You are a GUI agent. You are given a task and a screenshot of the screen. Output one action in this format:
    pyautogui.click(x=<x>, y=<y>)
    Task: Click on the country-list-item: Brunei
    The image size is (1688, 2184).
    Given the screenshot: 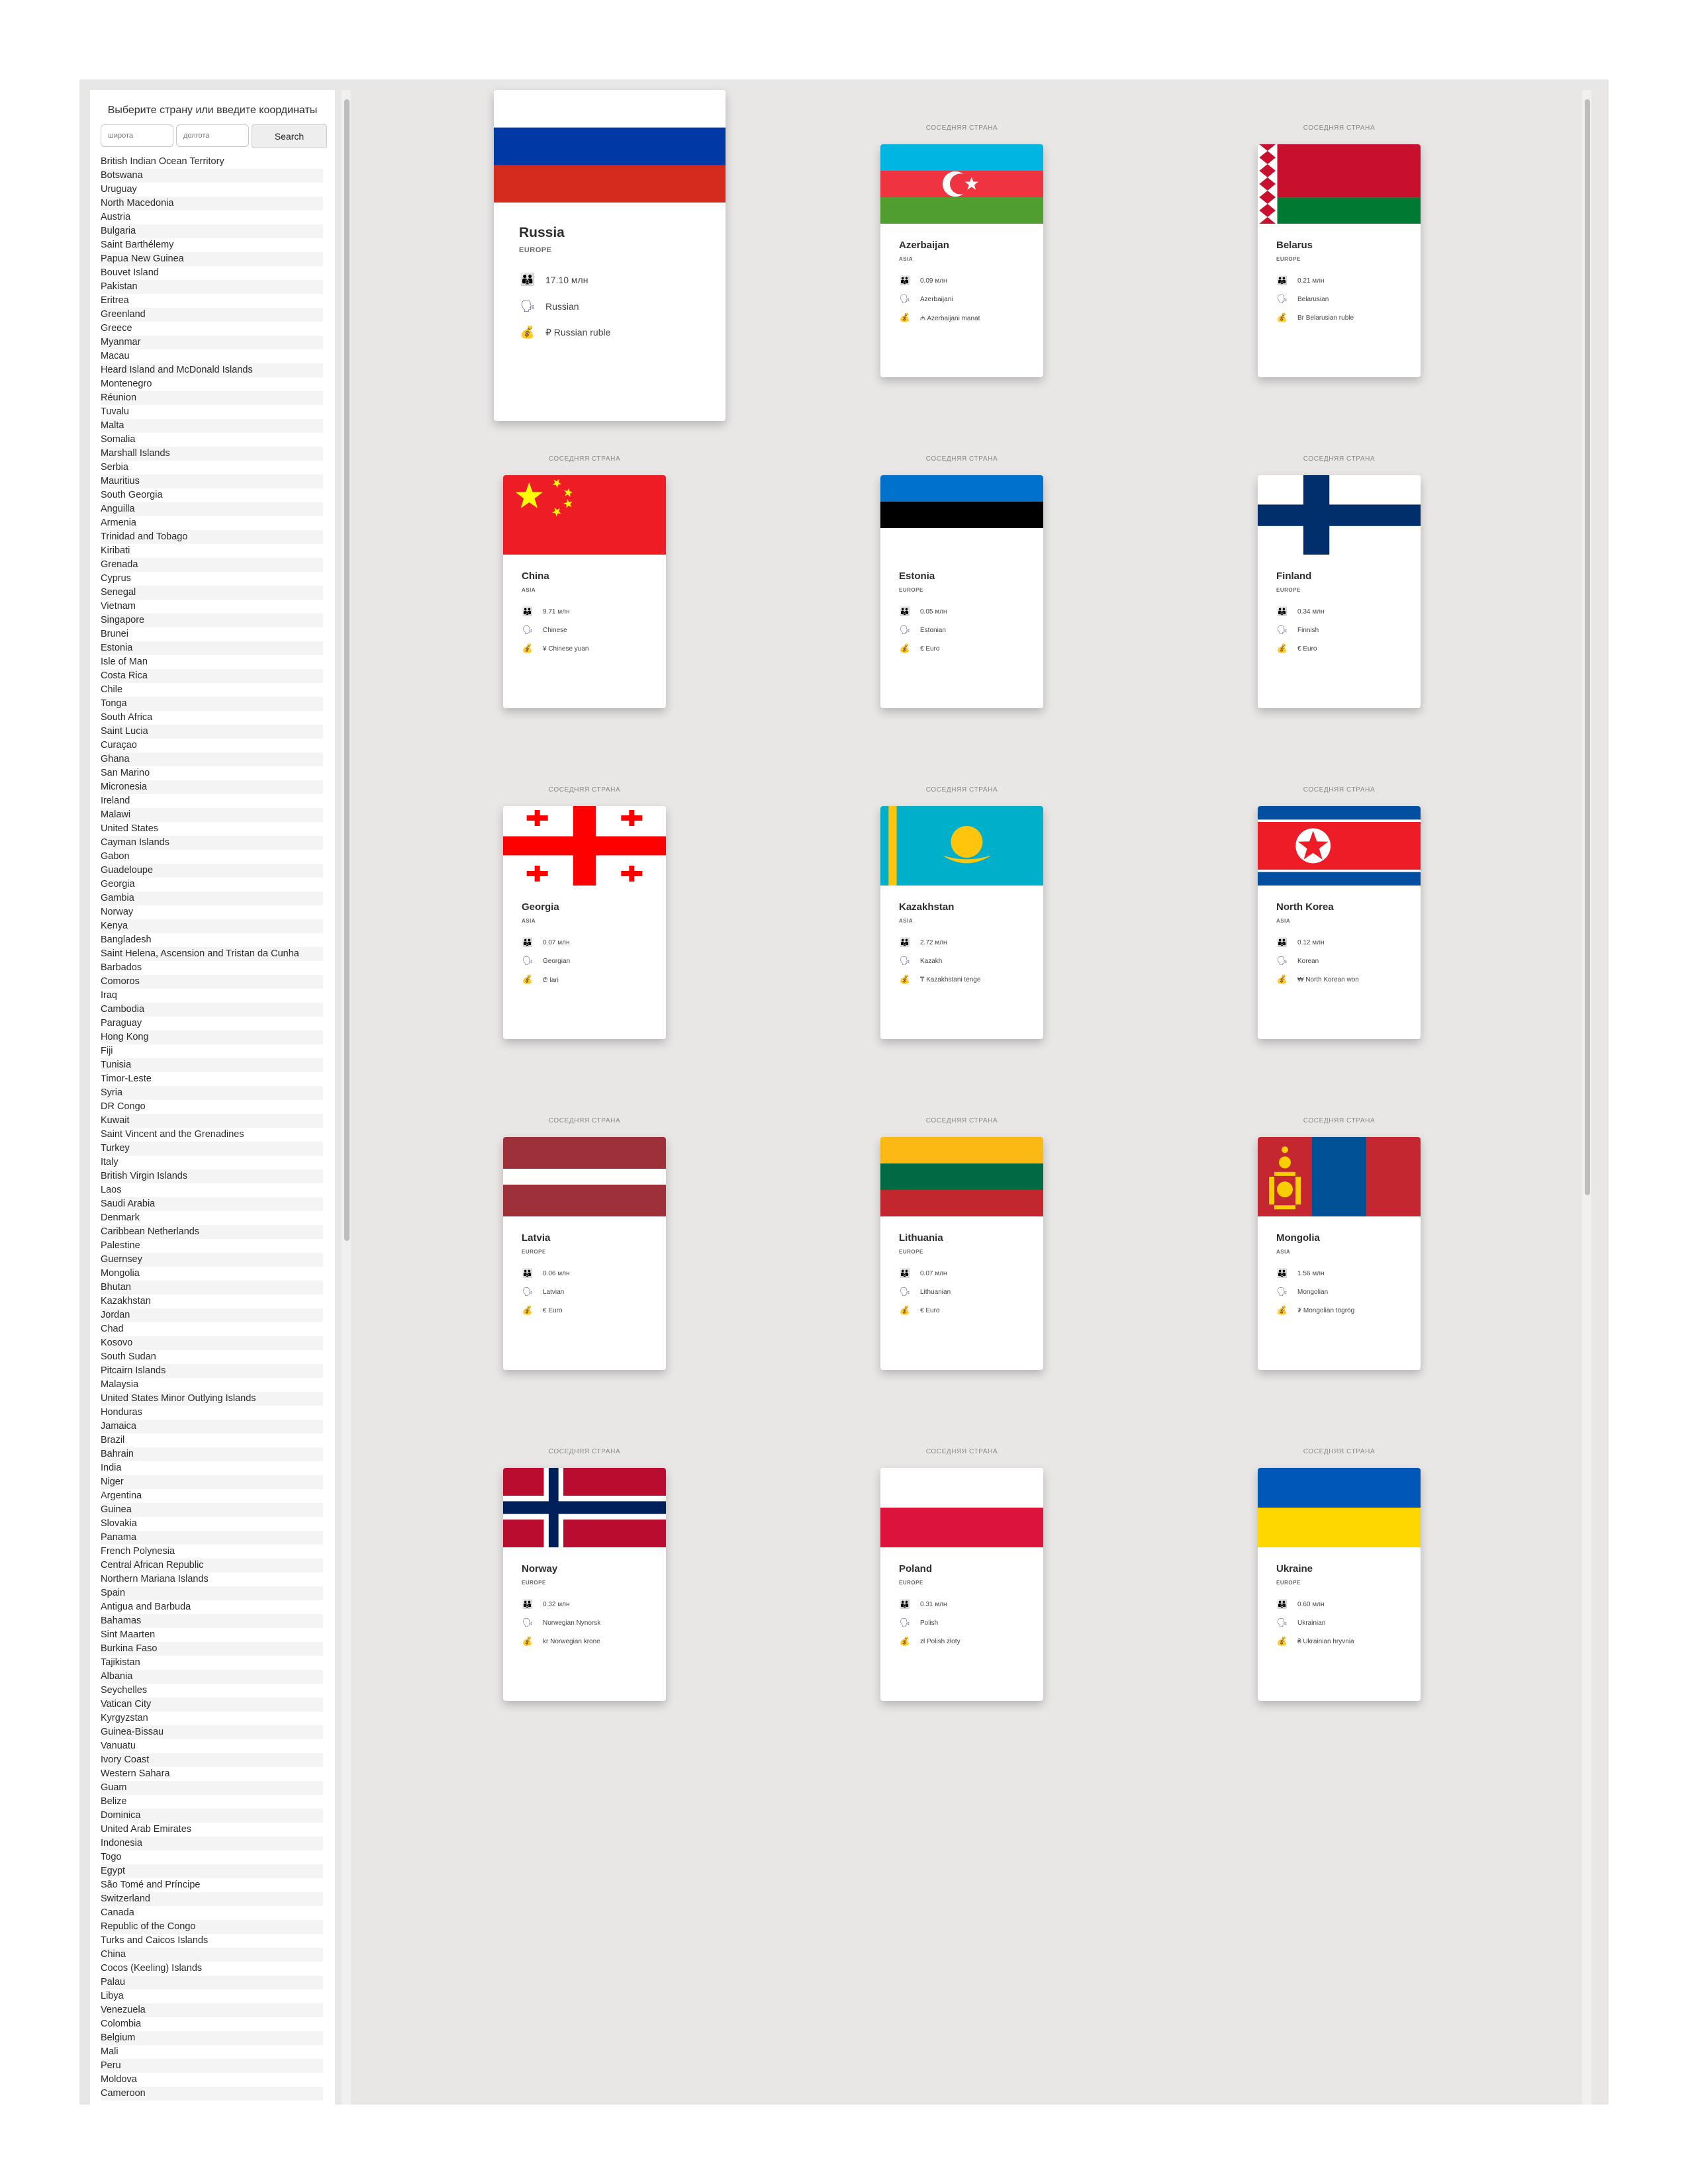 What is the action you would take?
    pyautogui.click(x=212, y=634)
    